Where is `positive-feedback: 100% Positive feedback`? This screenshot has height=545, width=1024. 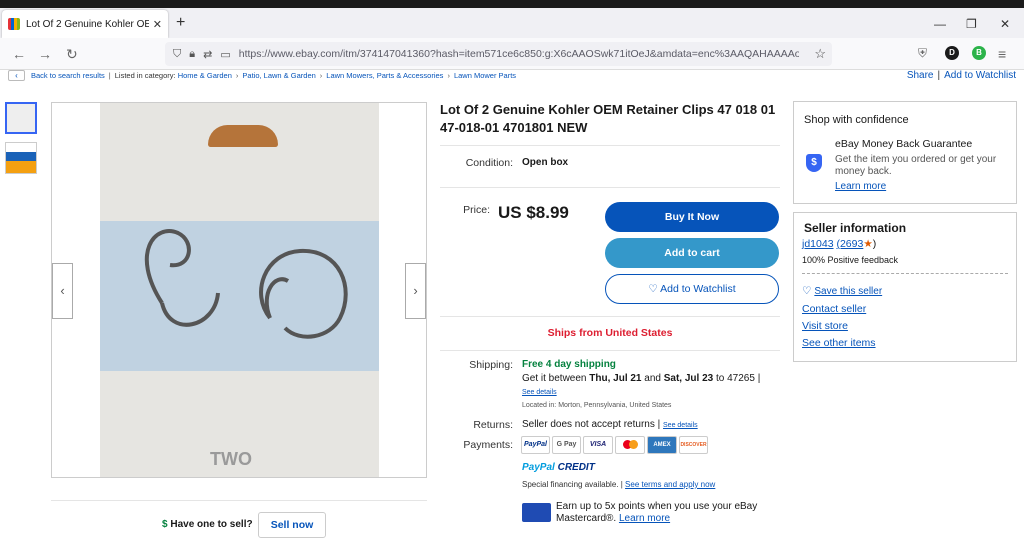
positive-feedback: 100% Positive feedback is located at coordinates (850, 260).